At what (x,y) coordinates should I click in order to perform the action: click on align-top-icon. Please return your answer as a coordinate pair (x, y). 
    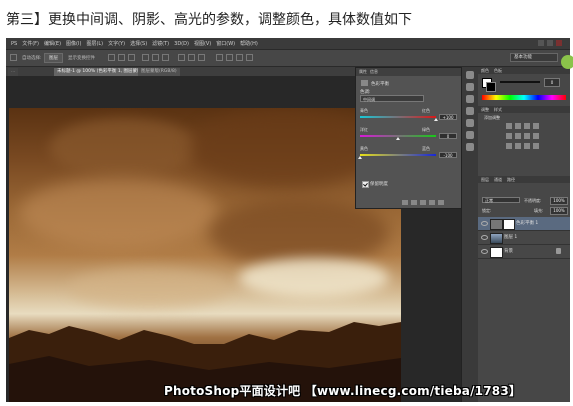
    Looking at the image, I should click on (111, 57).